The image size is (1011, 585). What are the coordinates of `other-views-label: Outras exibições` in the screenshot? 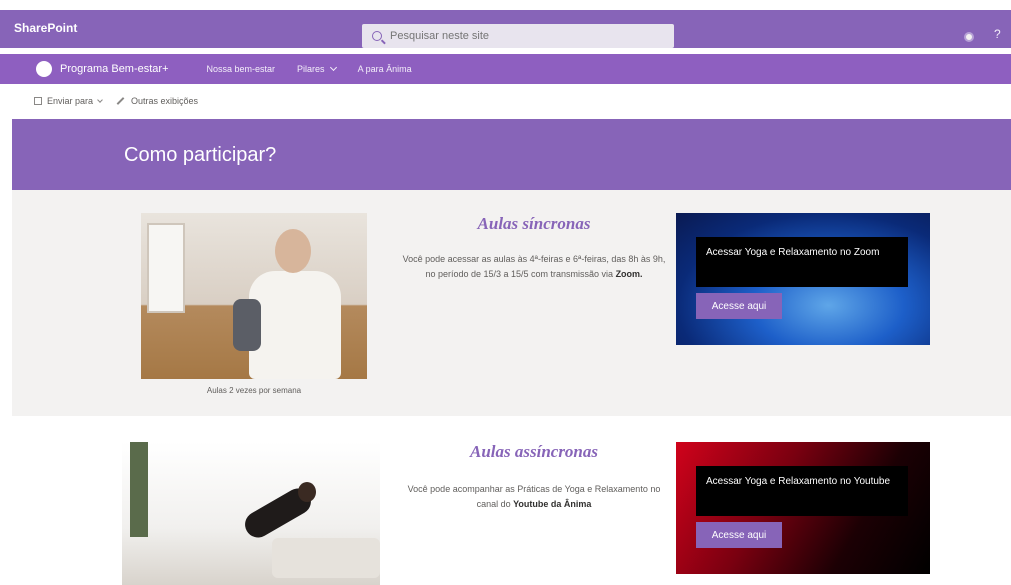 It's located at (165, 101).